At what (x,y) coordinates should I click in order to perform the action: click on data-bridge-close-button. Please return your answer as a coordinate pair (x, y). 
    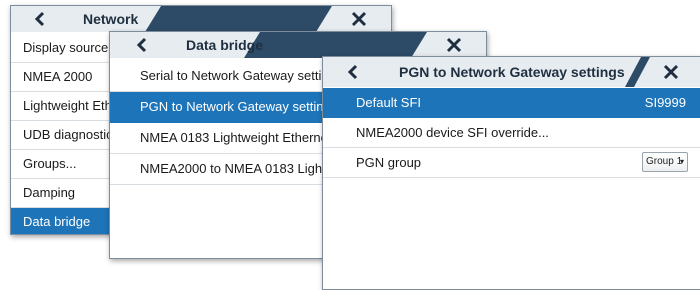
    Looking at the image, I should click on (453, 45).